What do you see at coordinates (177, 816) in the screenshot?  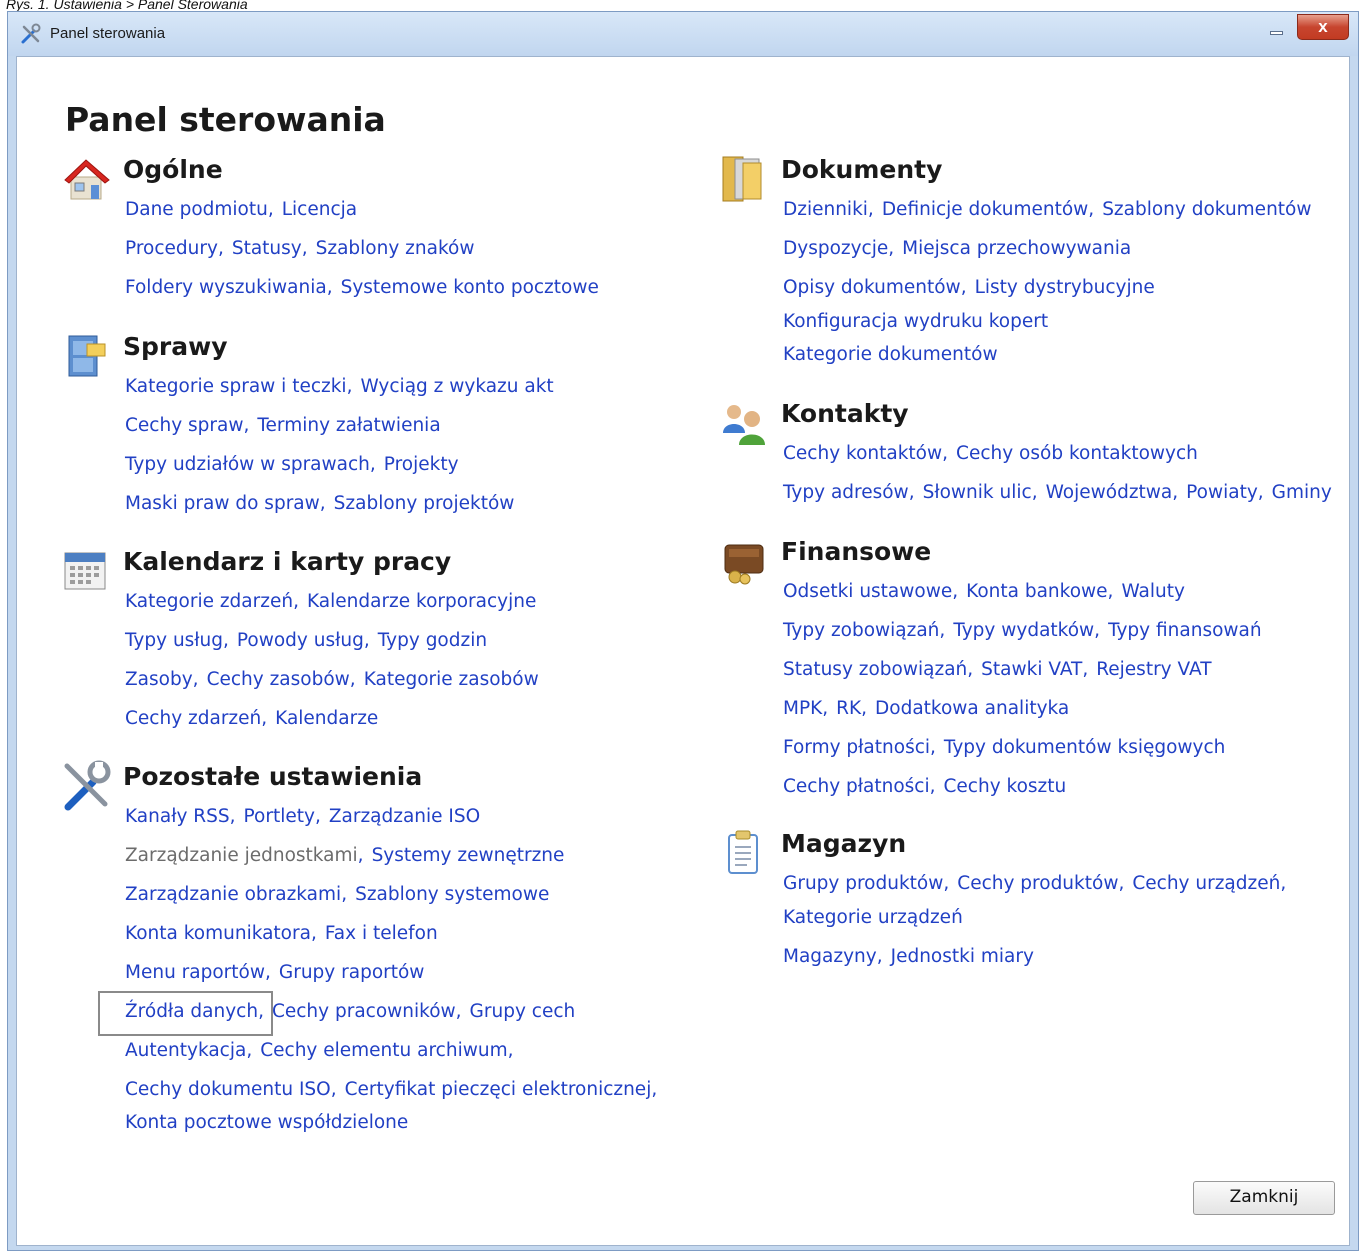 I see `link-kanaly-rss: Kanały RSS` at bounding box center [177, 816].